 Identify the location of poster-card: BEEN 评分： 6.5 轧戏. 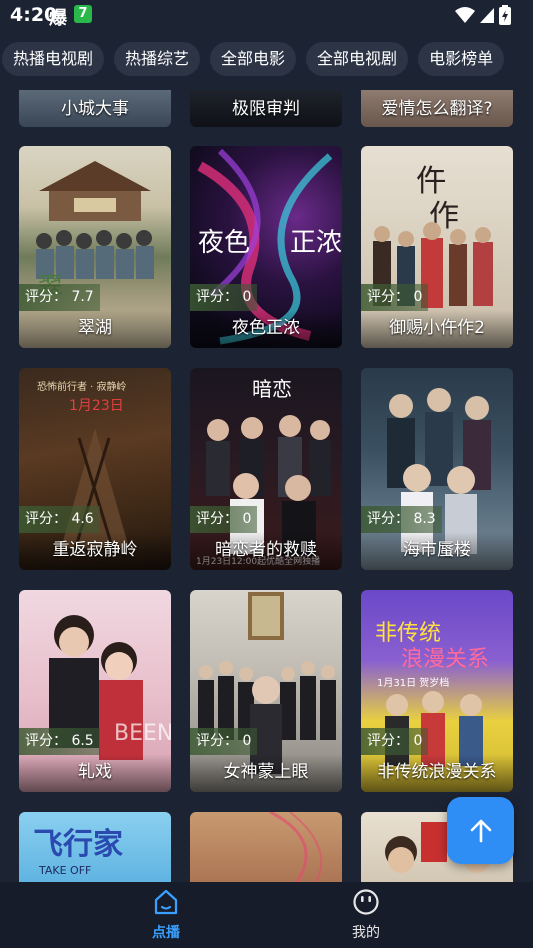
(95, 691).